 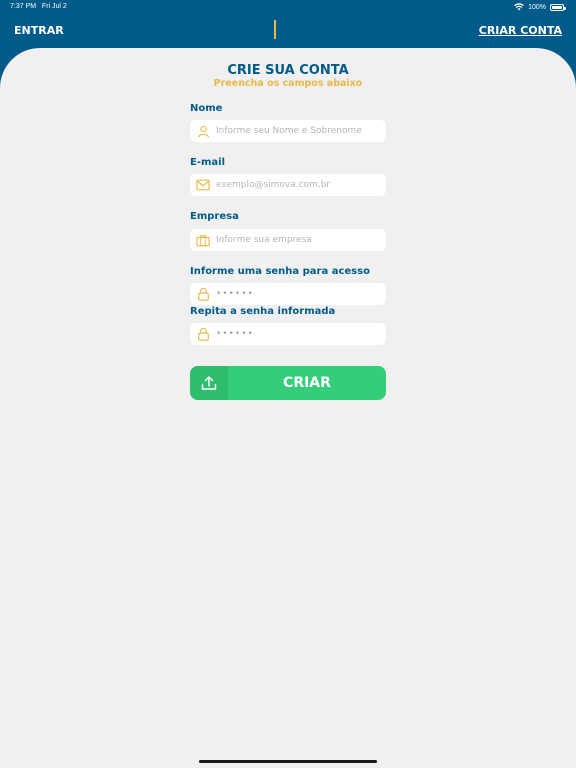 What do you see at coordinates (209, 383) in the screenshot?
I see `upload-icon` at bounding box center [209, 383].